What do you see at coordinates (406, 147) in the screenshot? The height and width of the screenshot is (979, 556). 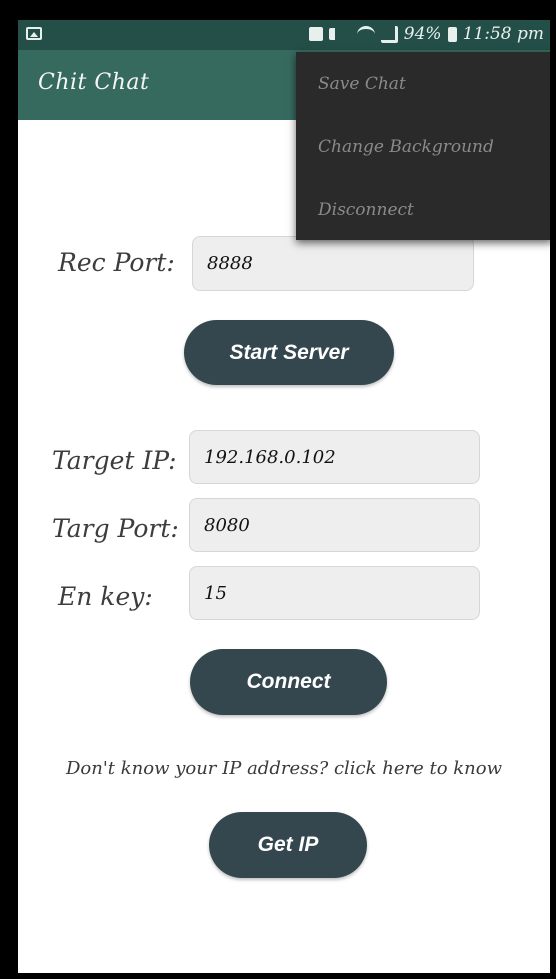 I see `menu-item-change-background: Change Background` at bounding box center [406, 147].